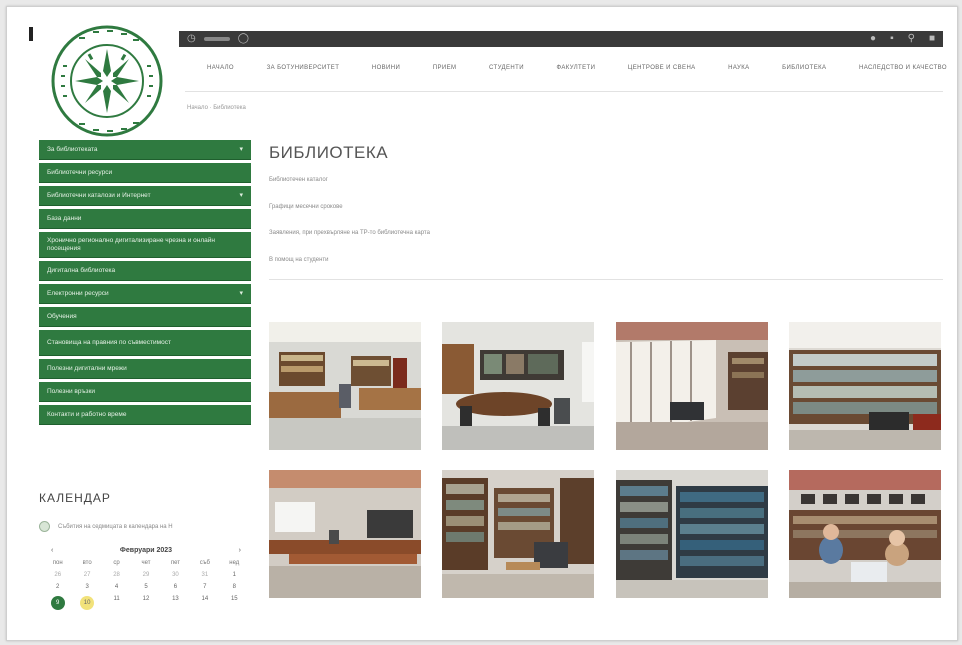 This screenshot has width=962, height=645. I want to click on calendar-day-name: пет, so click(175, 563).